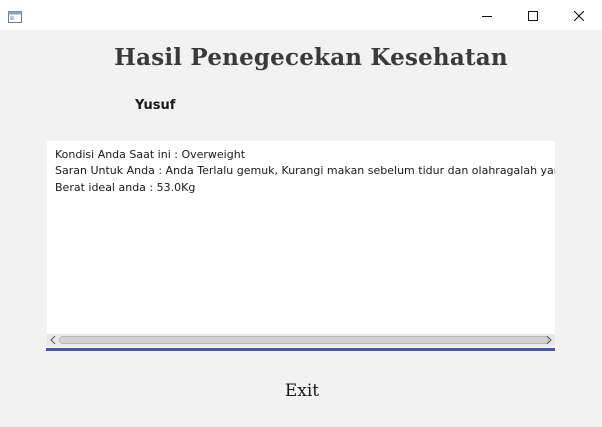 The height and width of the screenshot is (427, 602). I want to click on minimize-button, so click(487, 15).